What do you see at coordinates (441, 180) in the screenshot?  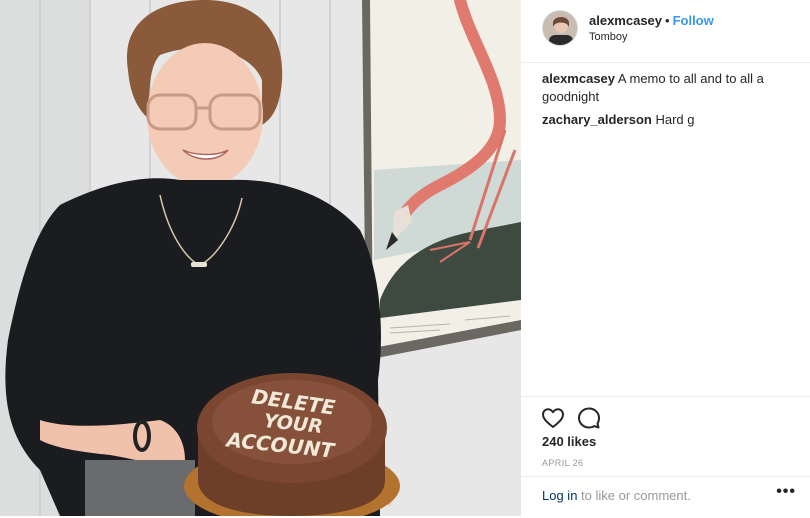 I see `flamingo-print` at bounding box center [441, 180].